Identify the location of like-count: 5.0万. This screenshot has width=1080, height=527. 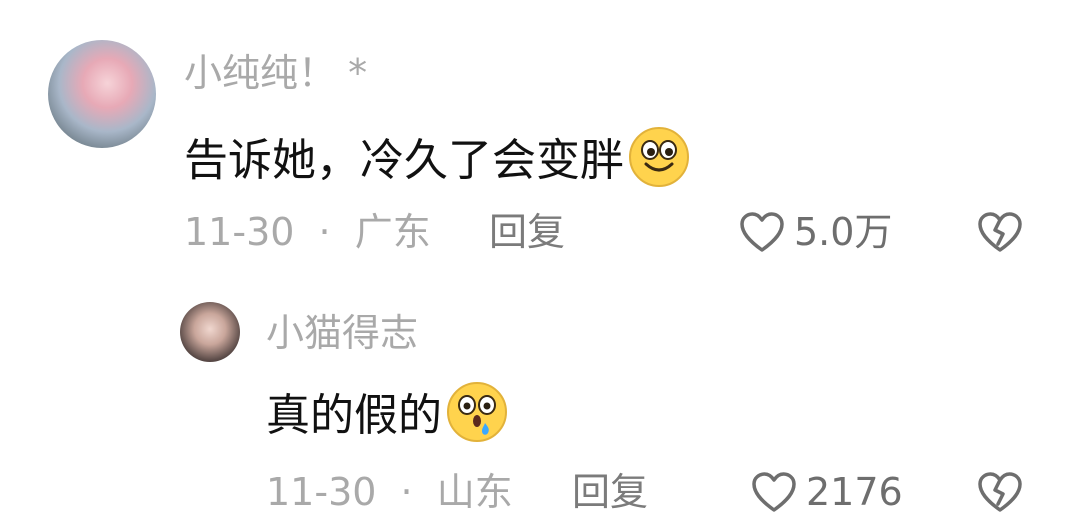
(843, 232).